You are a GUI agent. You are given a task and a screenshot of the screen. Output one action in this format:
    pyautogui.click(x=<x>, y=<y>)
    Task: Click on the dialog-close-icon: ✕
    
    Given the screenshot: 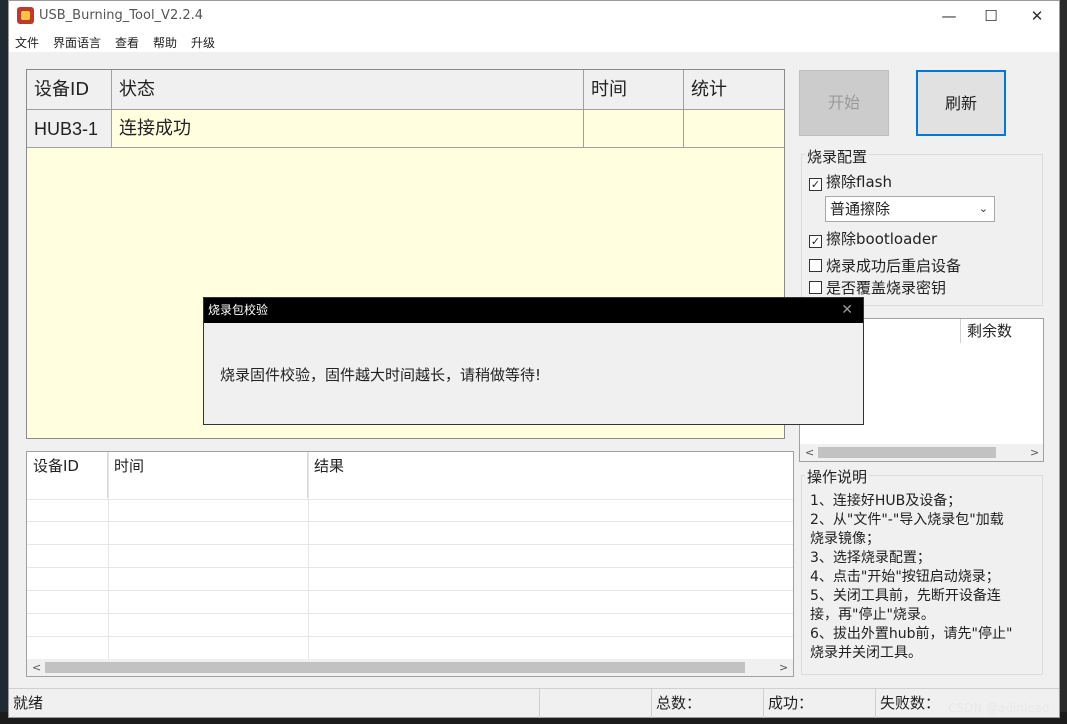 What is the action you would take?
    pyautogui.click(x=847, y=310)
    